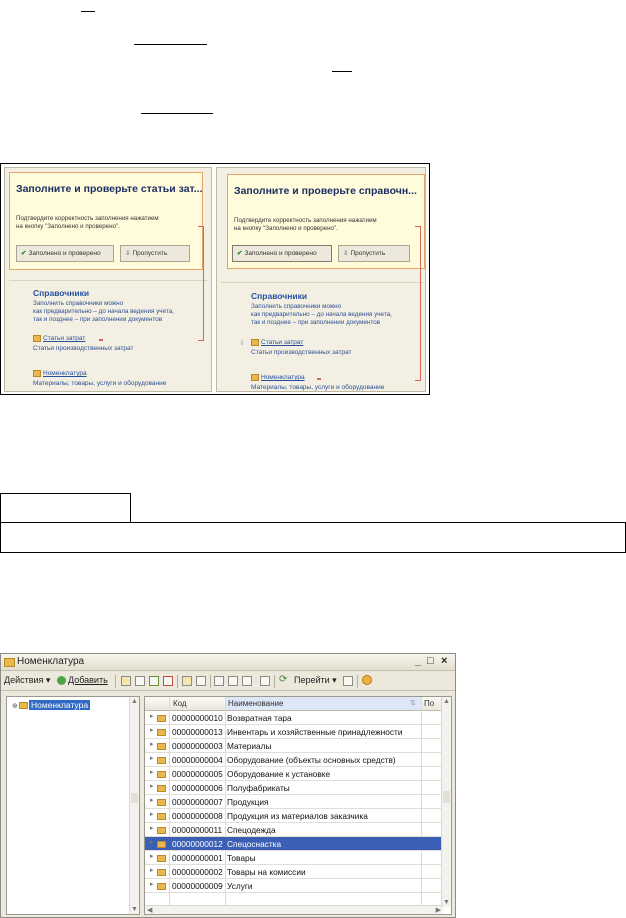  I want to click on sort-icon: ⇅, so click(413, 703).